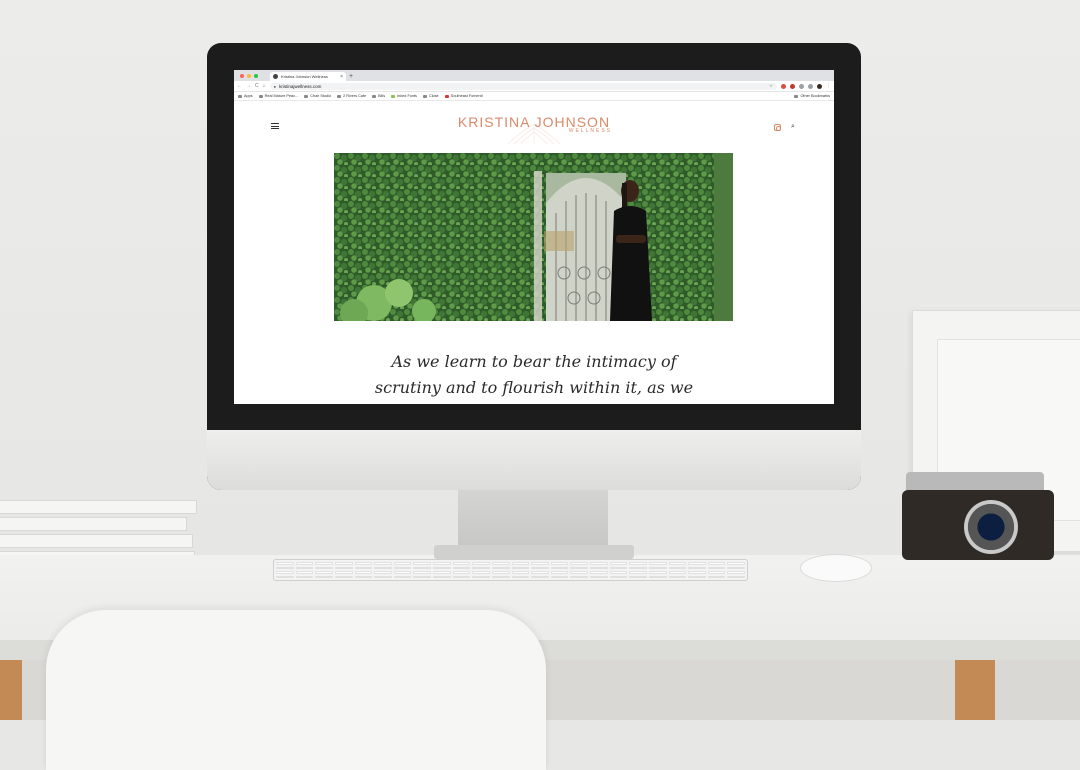 Image resolution: width=1080 pixels, height=770 pixels. I want to click on bookmark-star-icon: ☆, so click(771, 86).